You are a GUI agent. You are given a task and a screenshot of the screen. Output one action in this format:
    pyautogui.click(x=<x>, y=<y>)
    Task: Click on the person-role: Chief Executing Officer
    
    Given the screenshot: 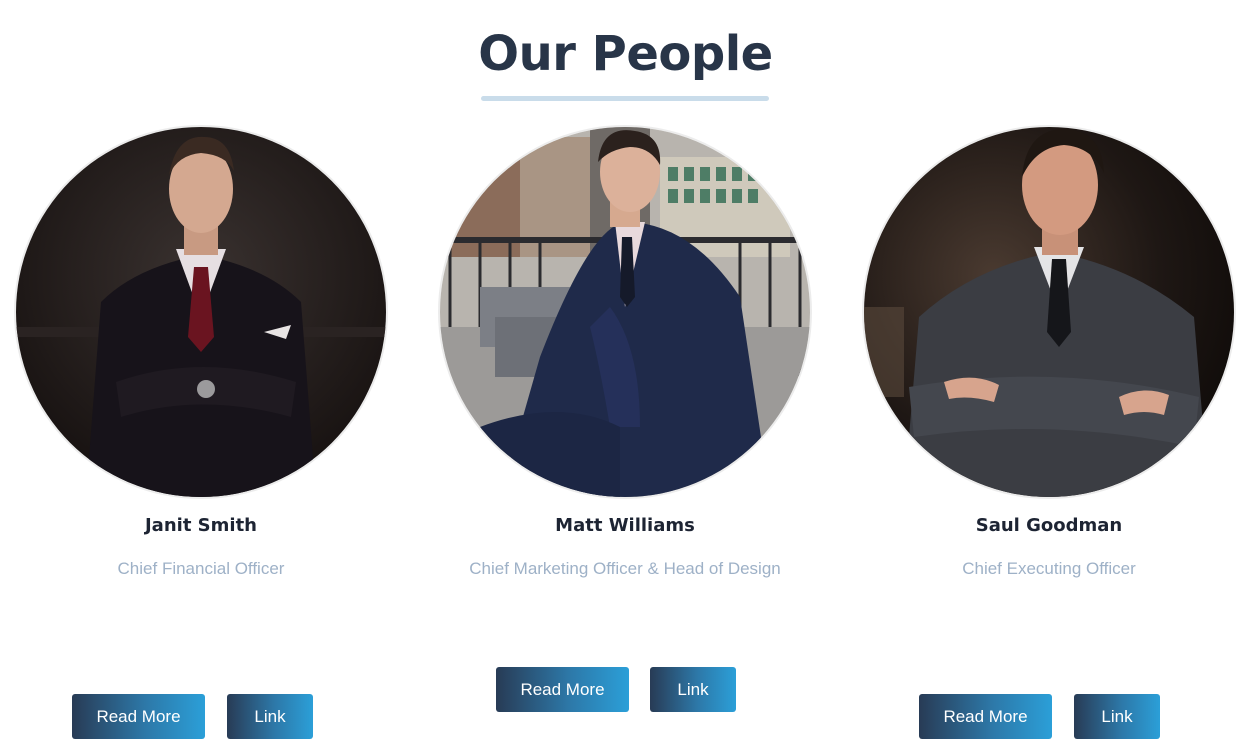 What is the action you would take?
    pyautogui.click(x=1049, y=568)
    